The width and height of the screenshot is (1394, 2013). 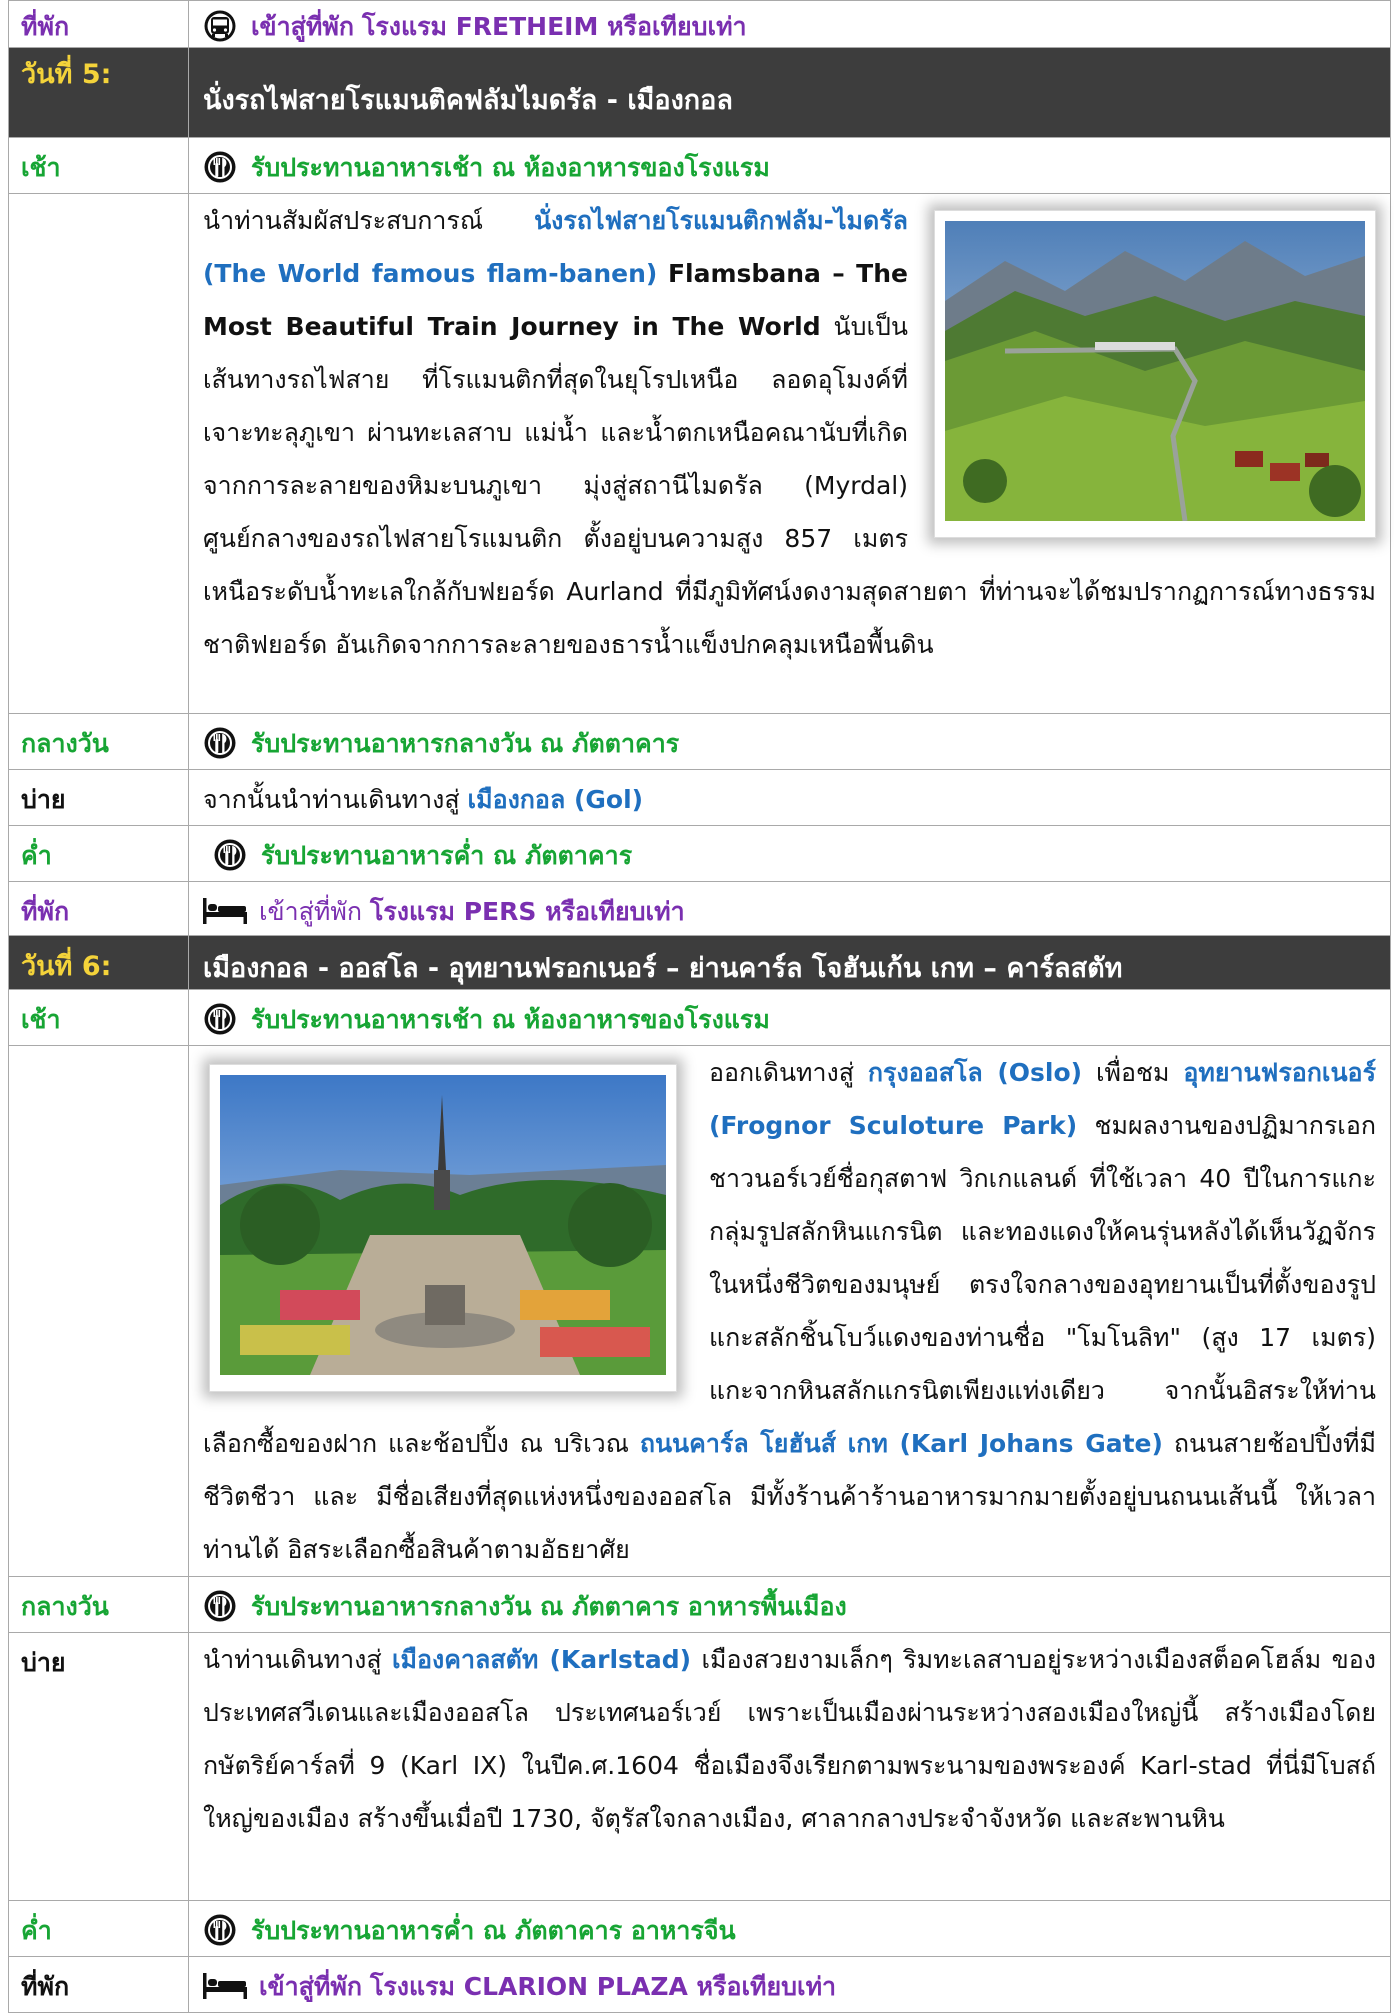 What do you see at coordinates (446, 855) in the screenshot?
I see `day-5-dinner: รับประทานอาหารค่ำ ณ ภัตตาคาร` at bounding box center [446, 855].